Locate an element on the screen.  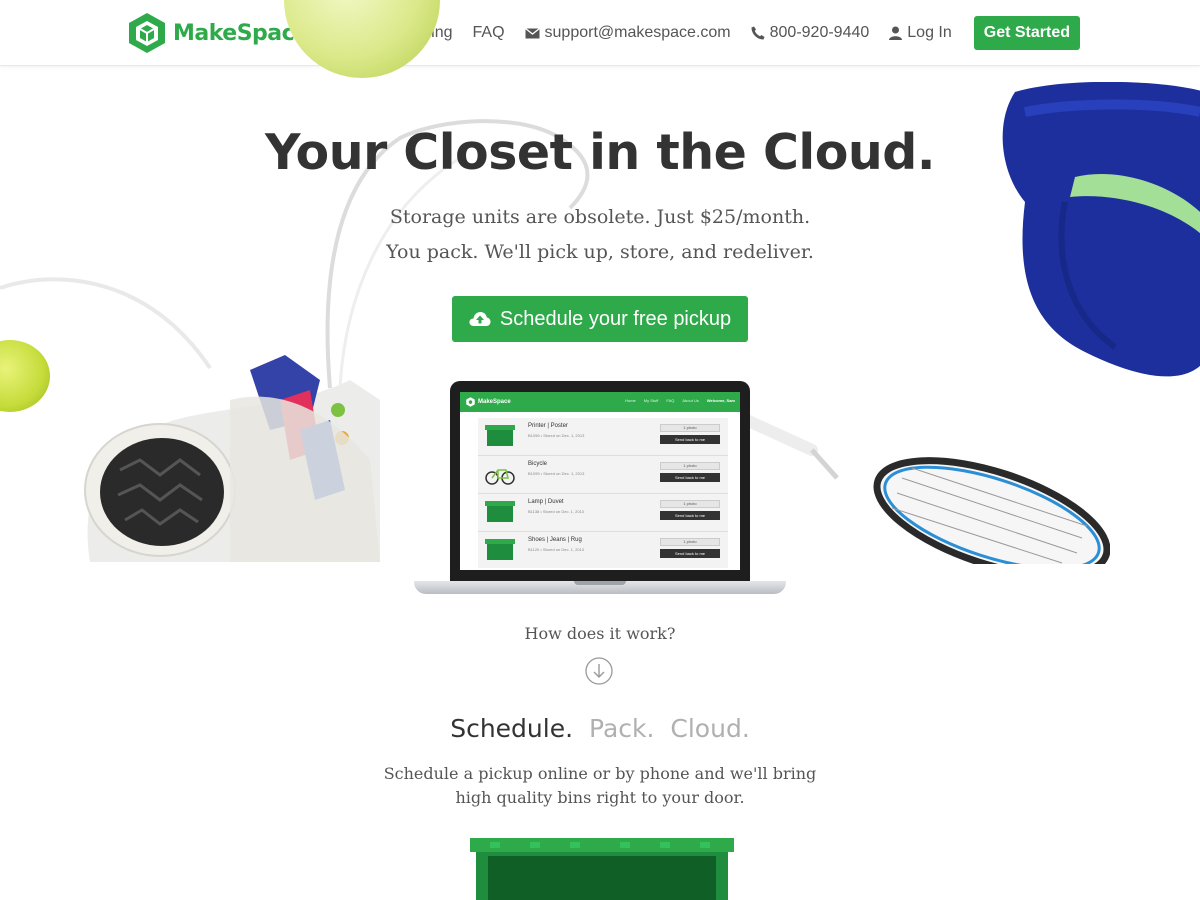
nav-faq: FAQ is located at coordinates (489, 33).